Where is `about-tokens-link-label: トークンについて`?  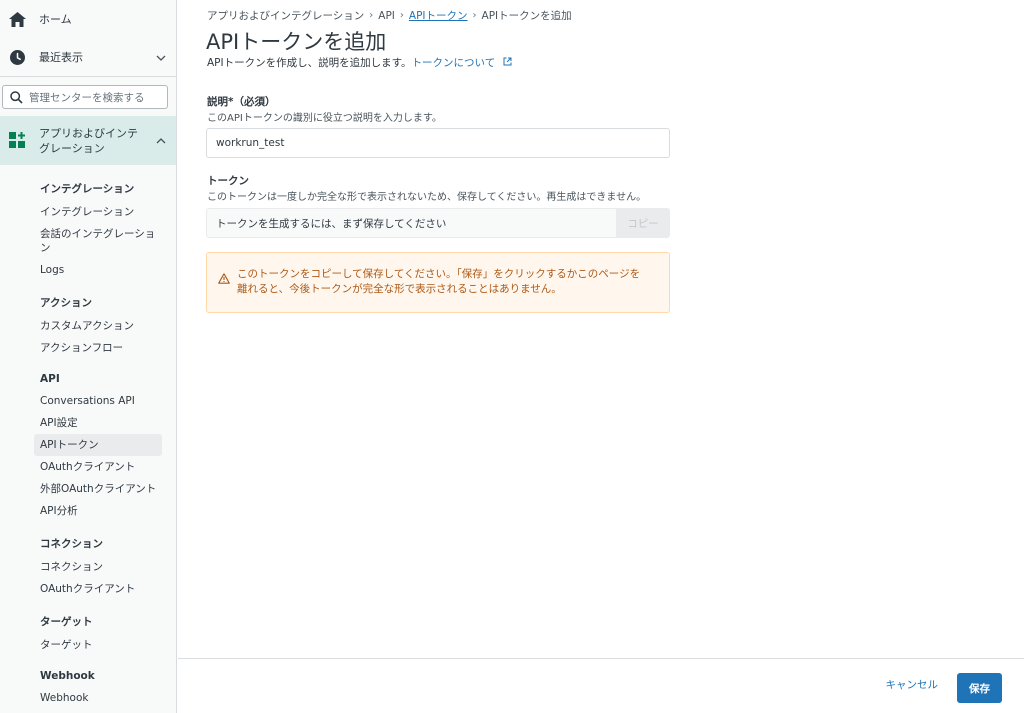 about-tokens-link-label: トークンについて is located at coordinates (453, 63).